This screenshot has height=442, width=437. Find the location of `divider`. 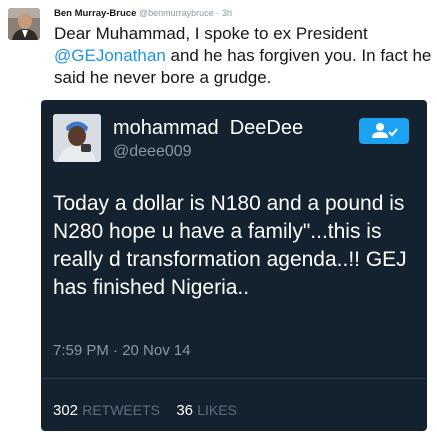

divider is located at coordinates (234, 378).